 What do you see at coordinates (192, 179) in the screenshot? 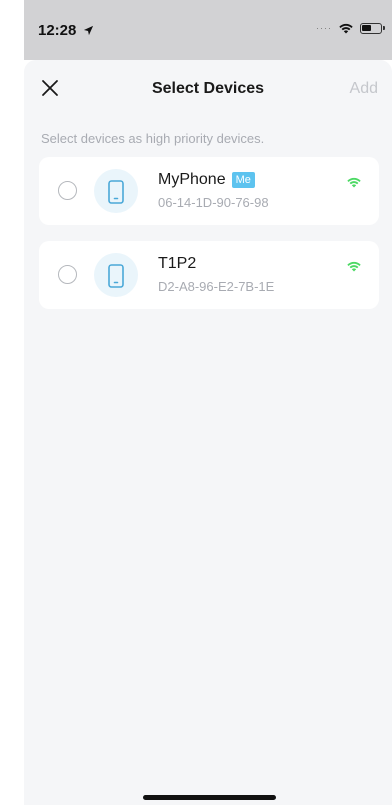
I see `device-name-text: MyPhone` at bounding box center [192, 179].